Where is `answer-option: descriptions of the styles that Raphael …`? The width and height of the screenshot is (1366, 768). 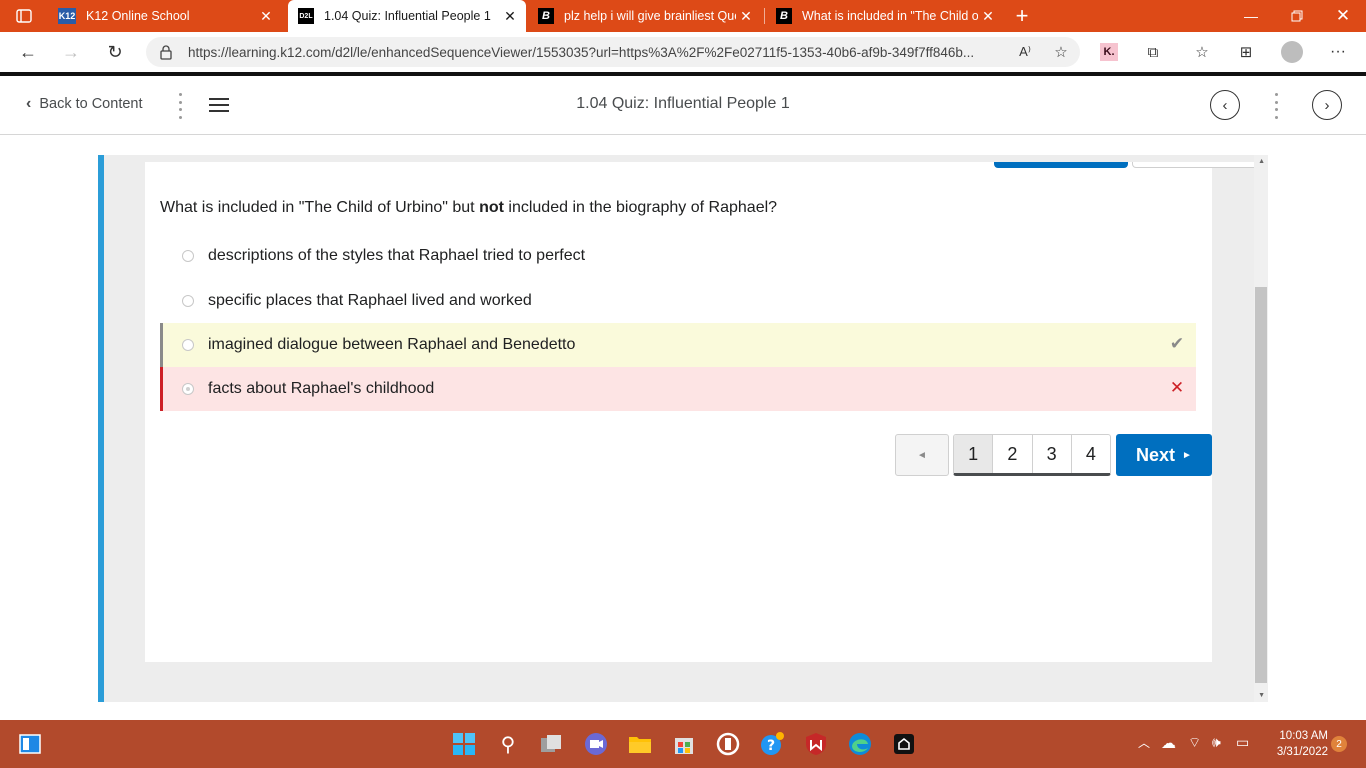
answer-option: descriptions of the styles that Raphael … is located at coordinates (678, 256).